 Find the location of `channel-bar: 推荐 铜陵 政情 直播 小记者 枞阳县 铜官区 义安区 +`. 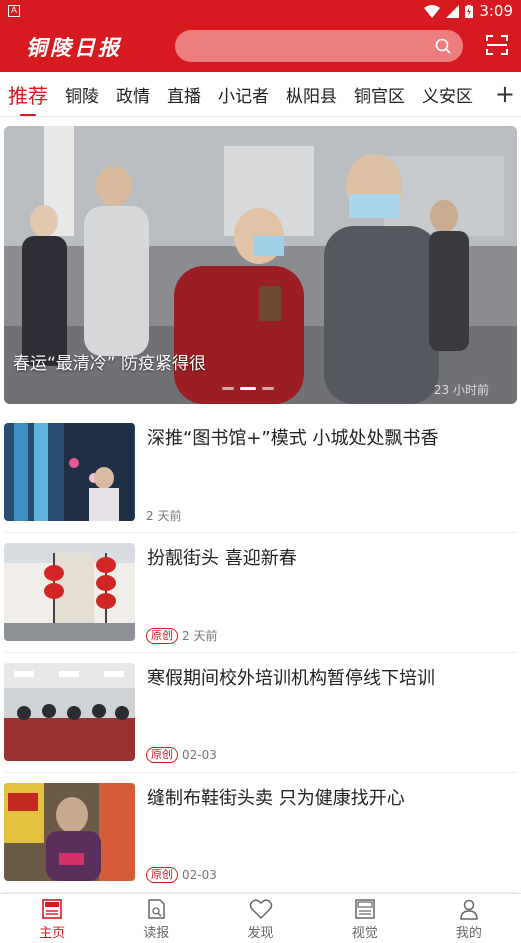

channel-bar: 推荐 铜陵 政情 直播 小记者 枞阳县 铜官区 义安区 + is located at coordinates (260, 94).